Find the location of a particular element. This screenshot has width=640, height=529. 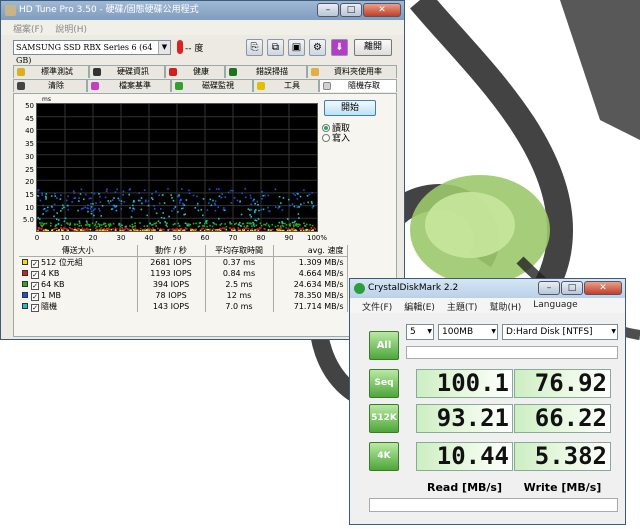

tab-file-benchmark: 檔案基準 is located at coordinates (129, 85).